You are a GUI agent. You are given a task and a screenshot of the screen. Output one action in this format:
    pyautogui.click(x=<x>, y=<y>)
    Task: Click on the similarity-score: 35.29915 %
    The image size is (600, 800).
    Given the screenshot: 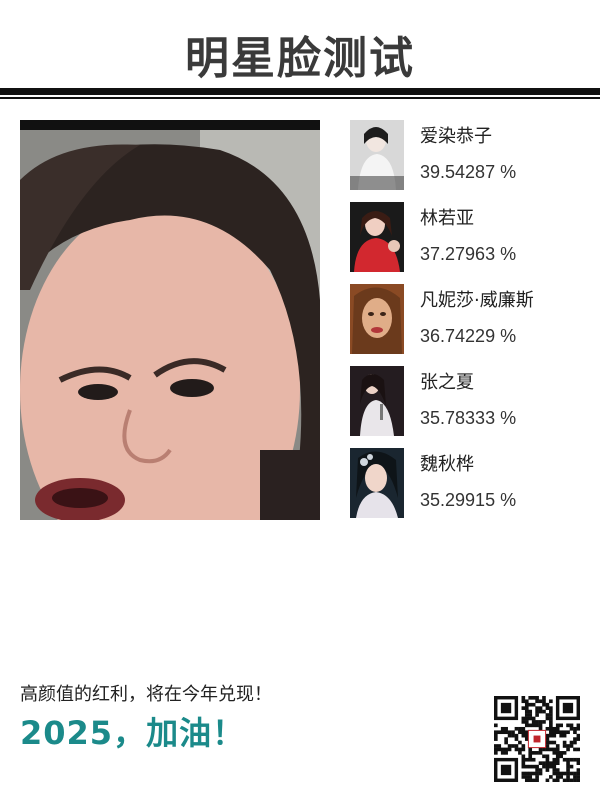 What is the action you would take?
    pyautogui.click(x=468, y=500)
    